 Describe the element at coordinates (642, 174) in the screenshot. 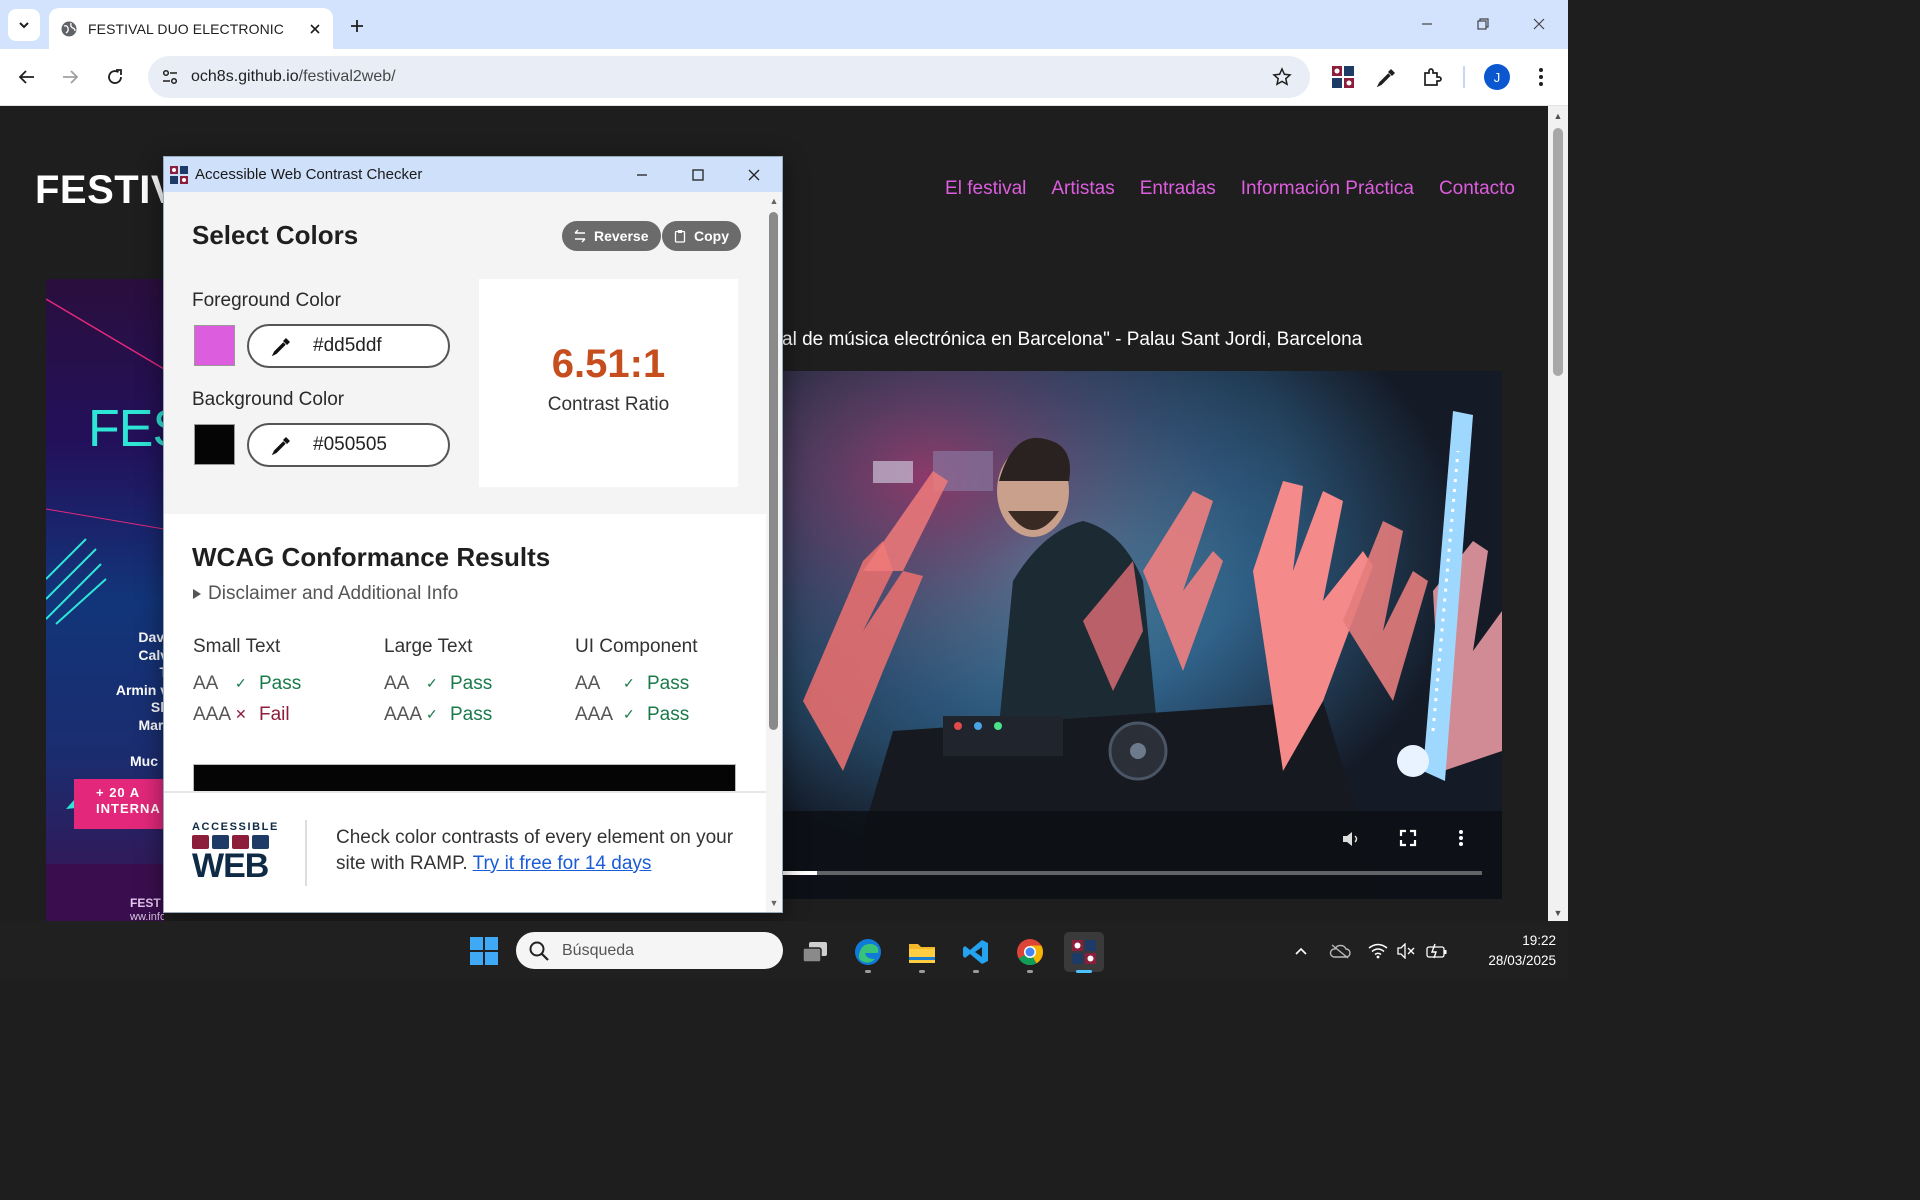

I see `popup-minimize-button` at that location.